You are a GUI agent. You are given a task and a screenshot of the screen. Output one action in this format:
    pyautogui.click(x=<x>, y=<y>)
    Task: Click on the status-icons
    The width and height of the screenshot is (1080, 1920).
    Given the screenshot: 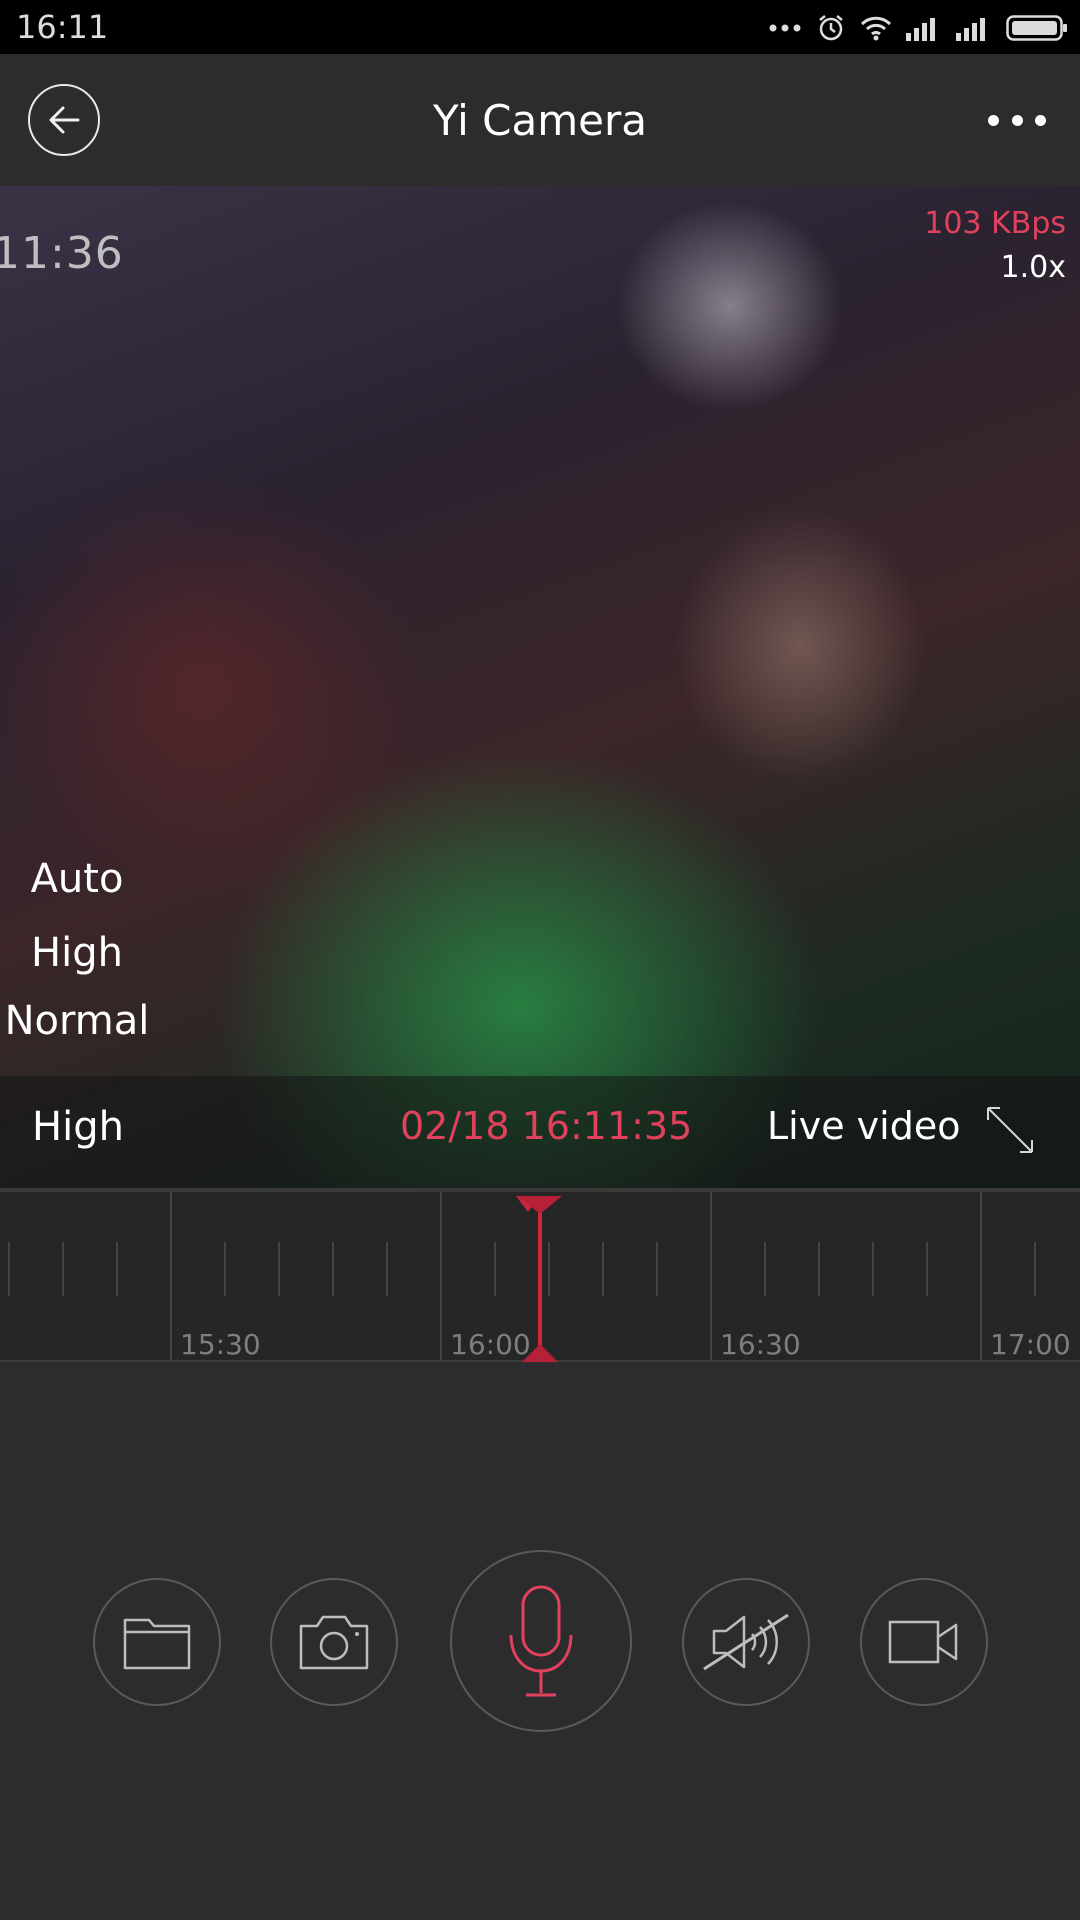 What is the action you would take?
    pyautogui.click(x=918, y=28)
    